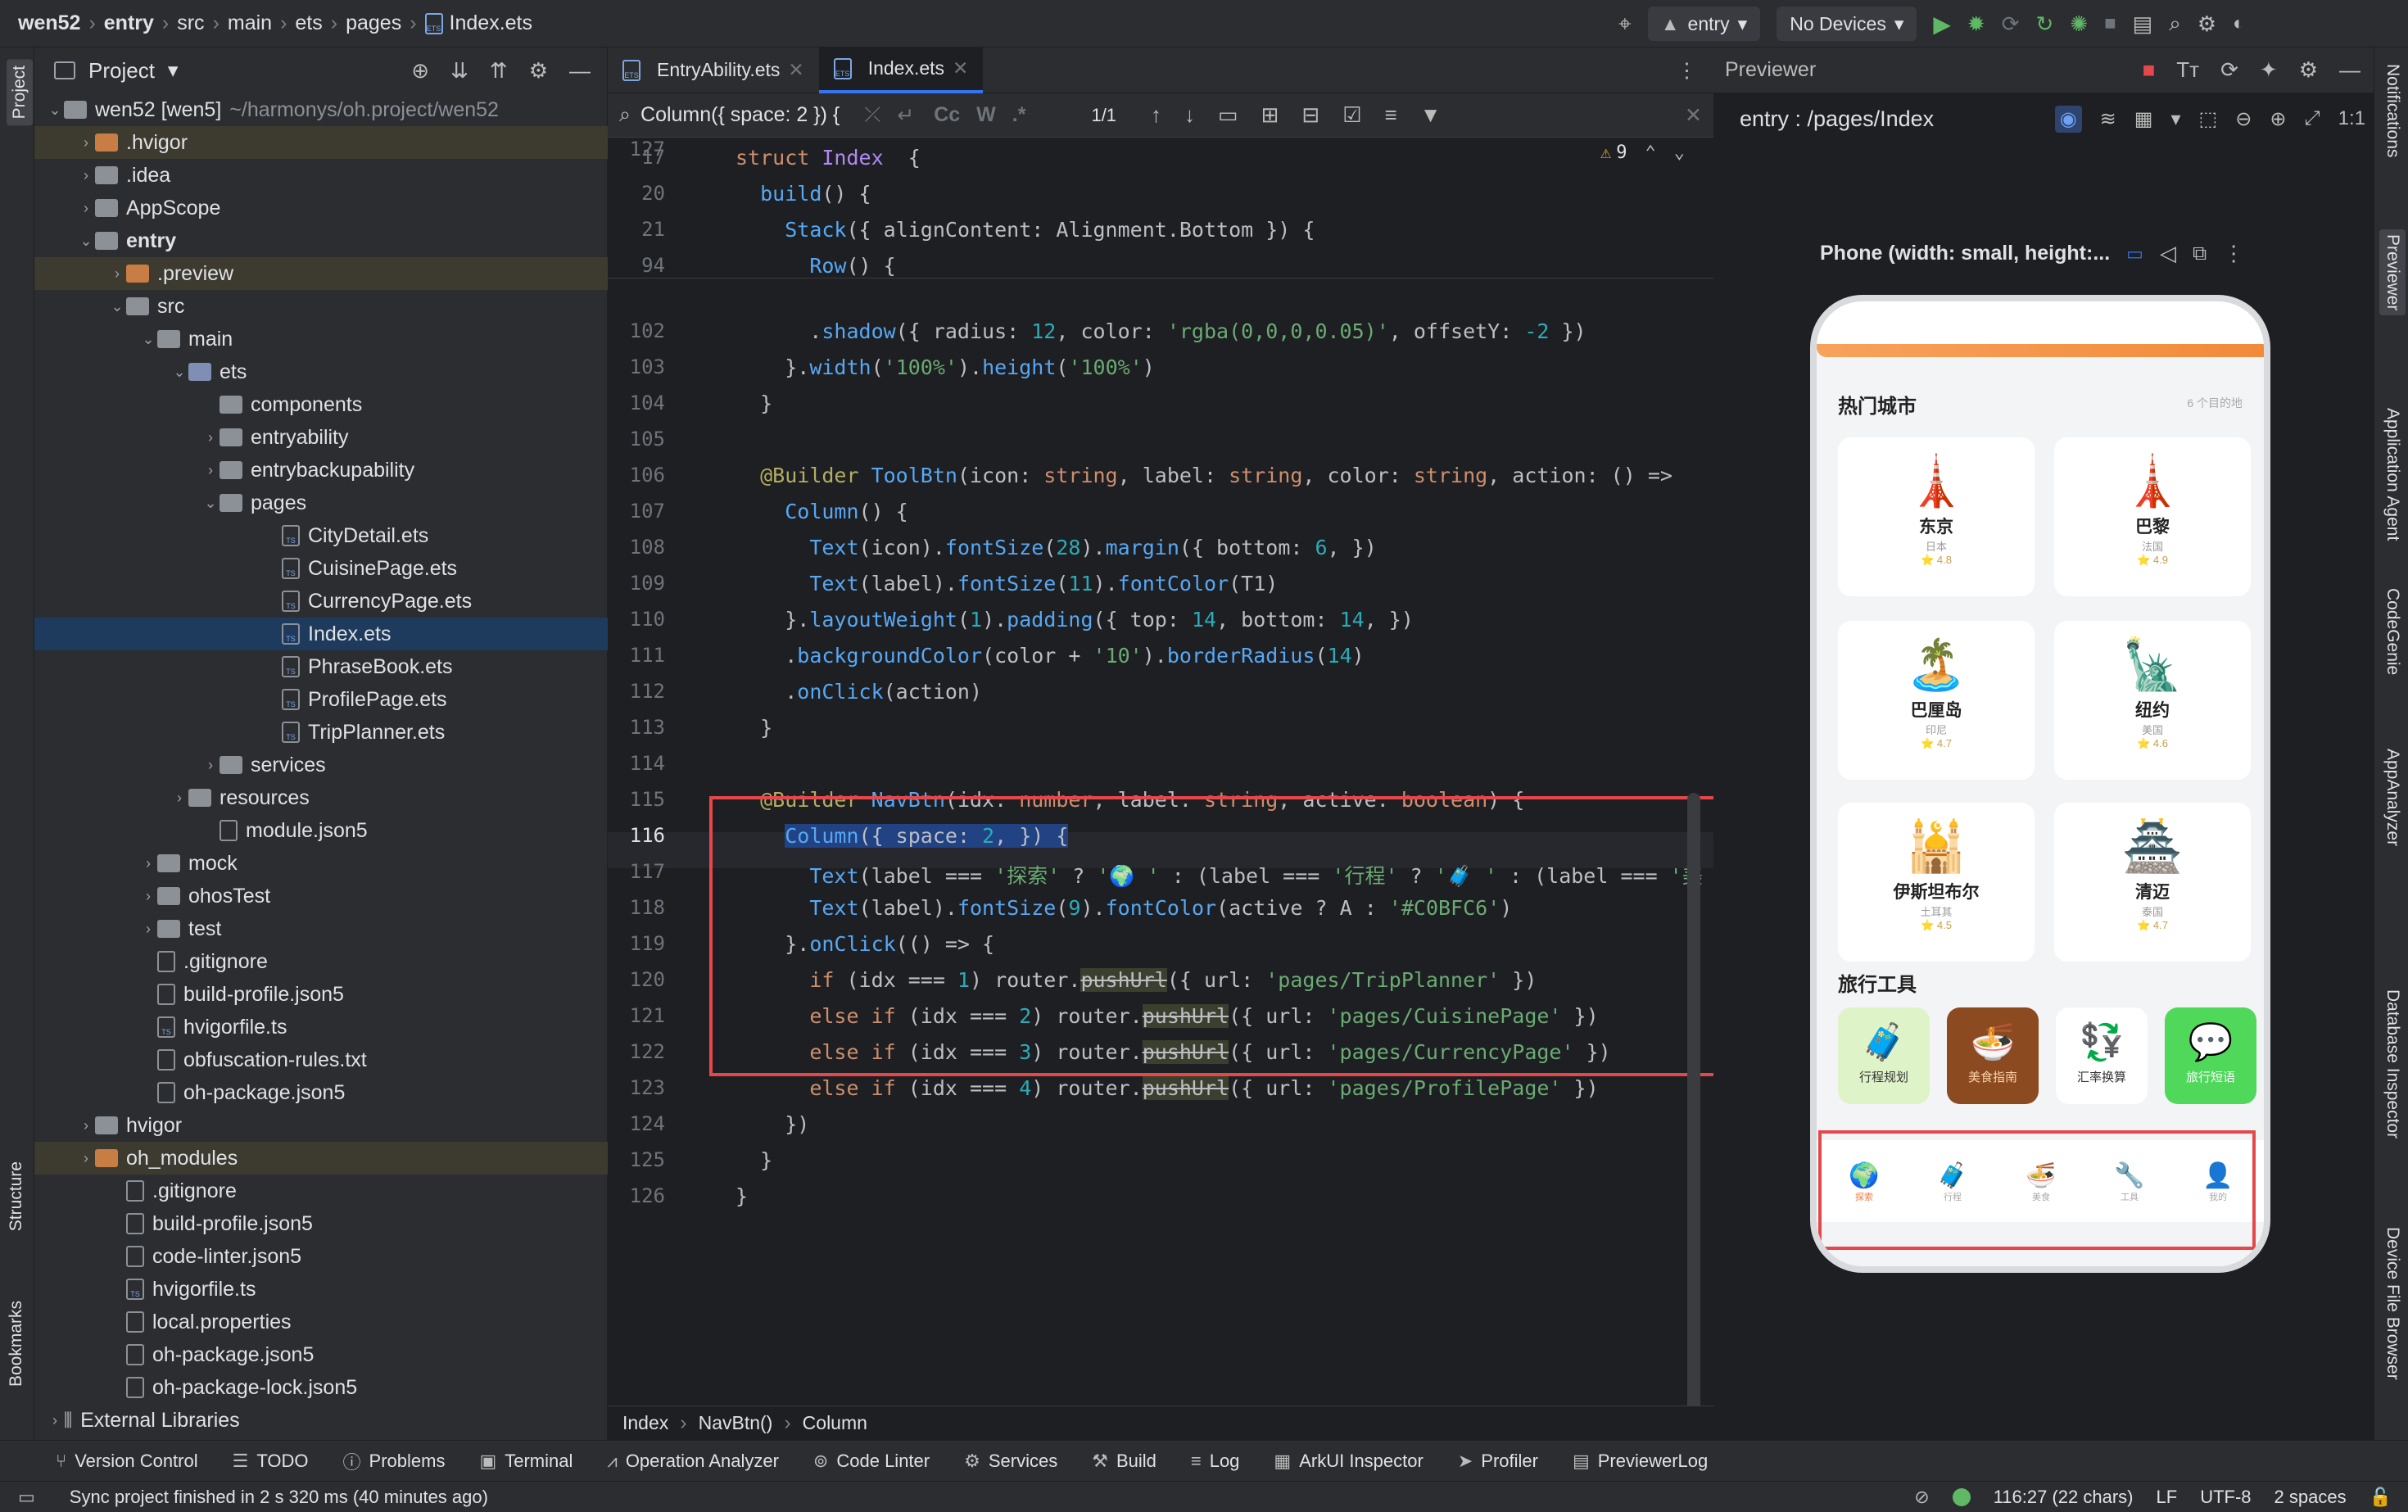 This screenshot has height=1512, width=2408. What do you see at coordinates (2152, 700) in the screenshot?
I see `city-card: 🗽 纽约 美国 ⭐ 4.6` at bounding box center [2152, 700].